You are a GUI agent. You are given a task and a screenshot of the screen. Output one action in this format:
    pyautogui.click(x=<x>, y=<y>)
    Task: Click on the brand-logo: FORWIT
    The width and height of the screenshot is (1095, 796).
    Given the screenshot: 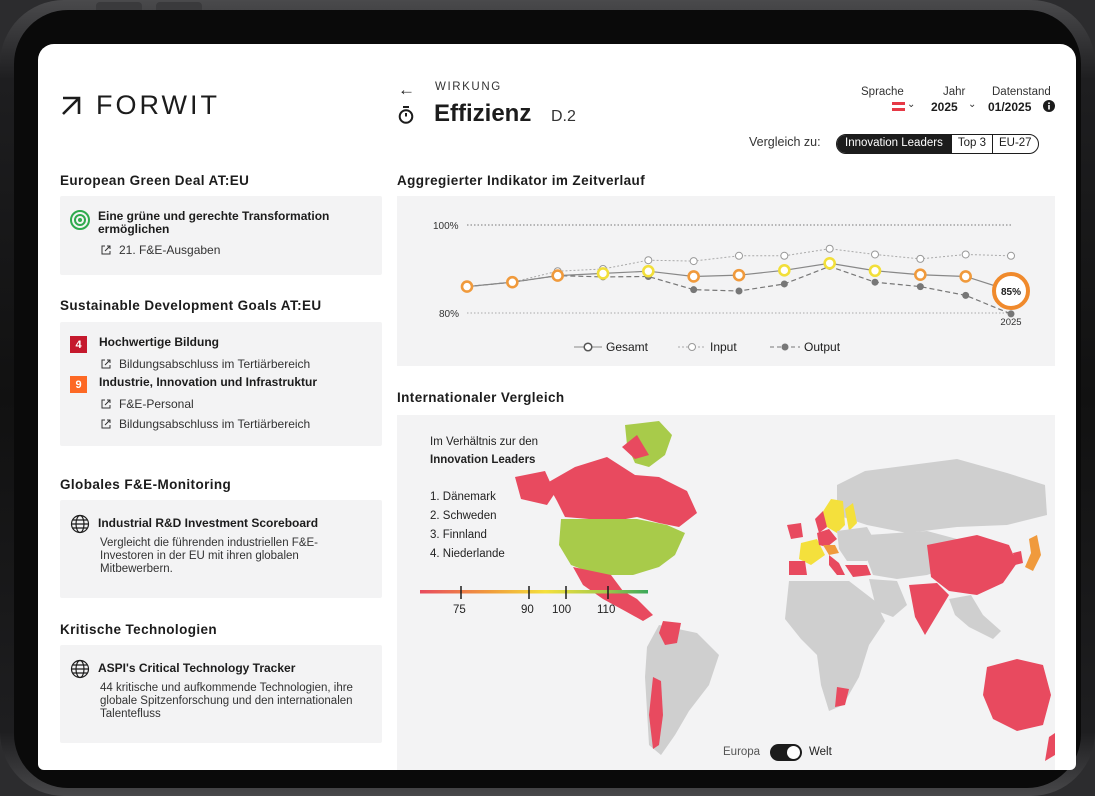 What is the action you would take?
    pyautogui.click(x=140, y=105)
    